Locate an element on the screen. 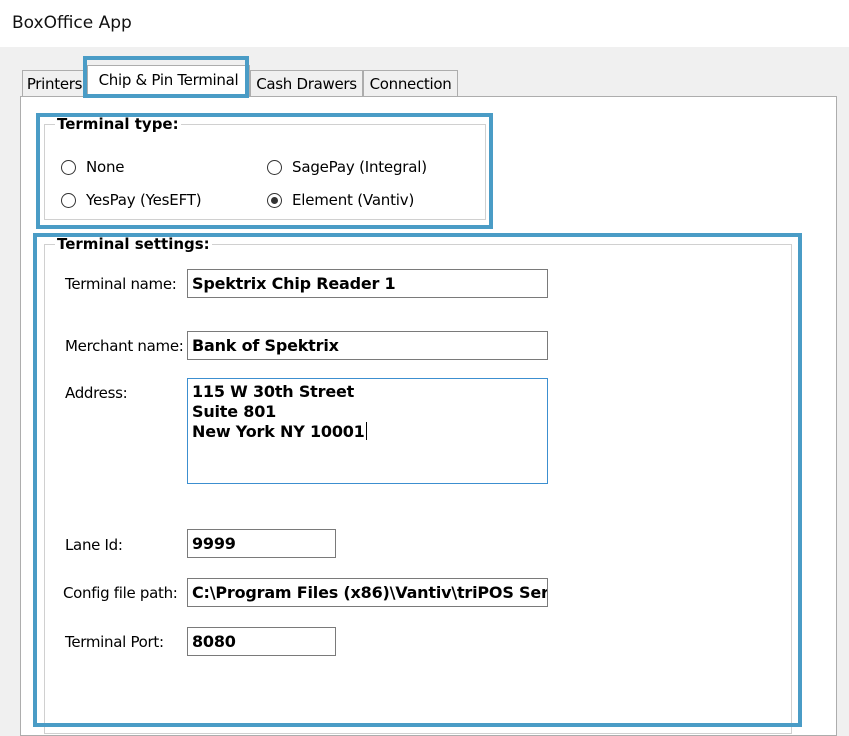 This screenshot has height=736, width=849. terminal-name-label: Terminal name: is located at coordinates (121, 284).